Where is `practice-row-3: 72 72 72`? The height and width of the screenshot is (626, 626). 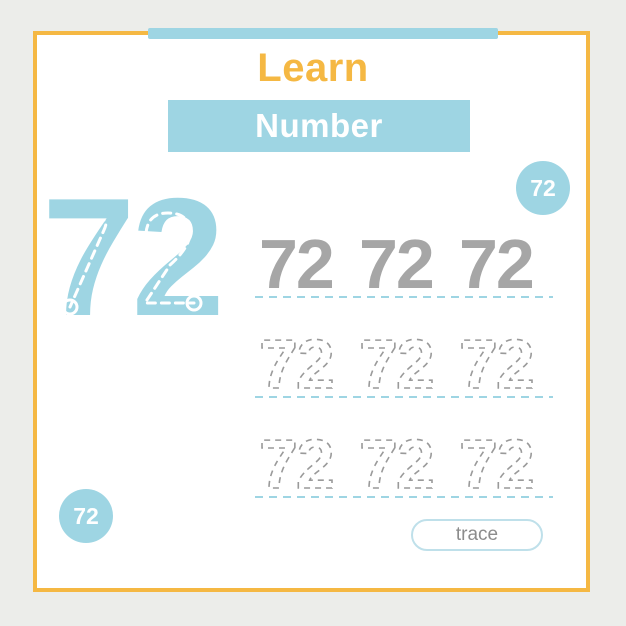 practice-row-3: 72 72 72 is located at coordinates (405, 463).